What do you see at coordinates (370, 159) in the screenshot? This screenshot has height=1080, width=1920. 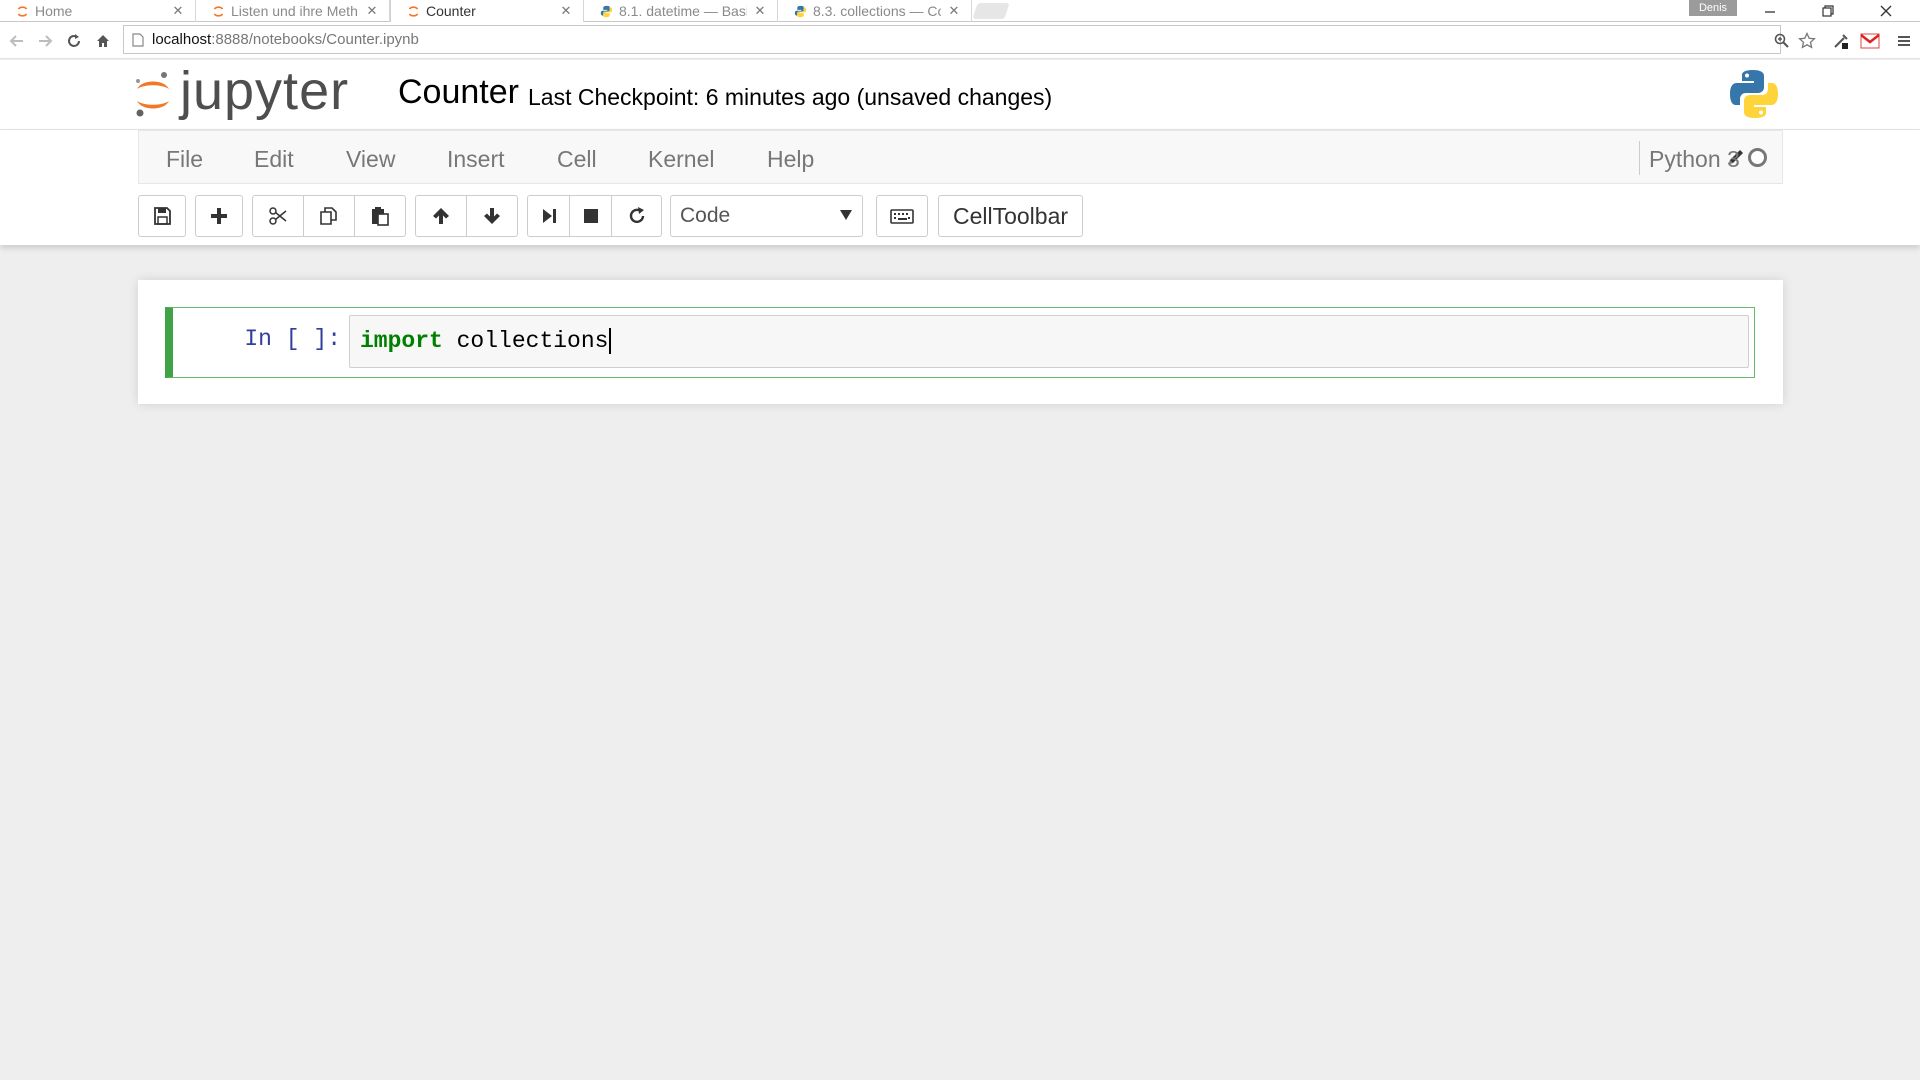 I see `menu-view: View` at bounding box center [370, 159].